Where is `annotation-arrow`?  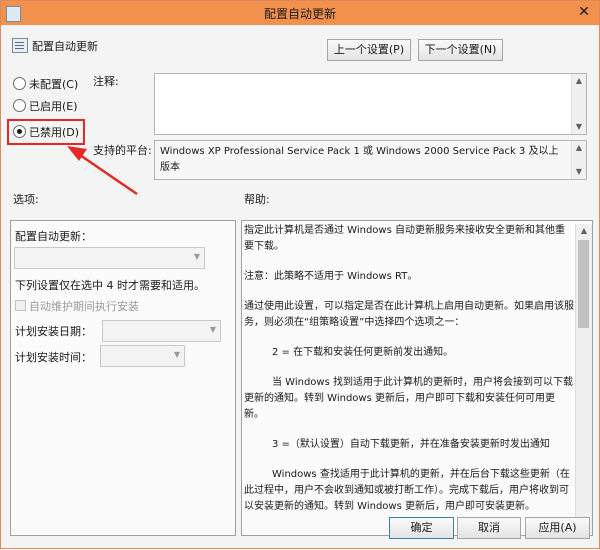 annotation-arrow is located at coordinates (102, 171).